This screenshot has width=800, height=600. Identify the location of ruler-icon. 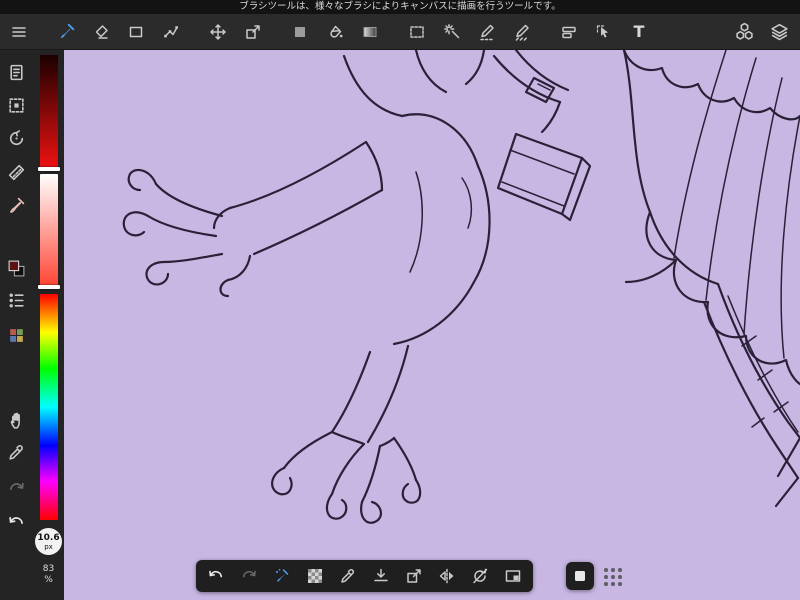
(16, 172).